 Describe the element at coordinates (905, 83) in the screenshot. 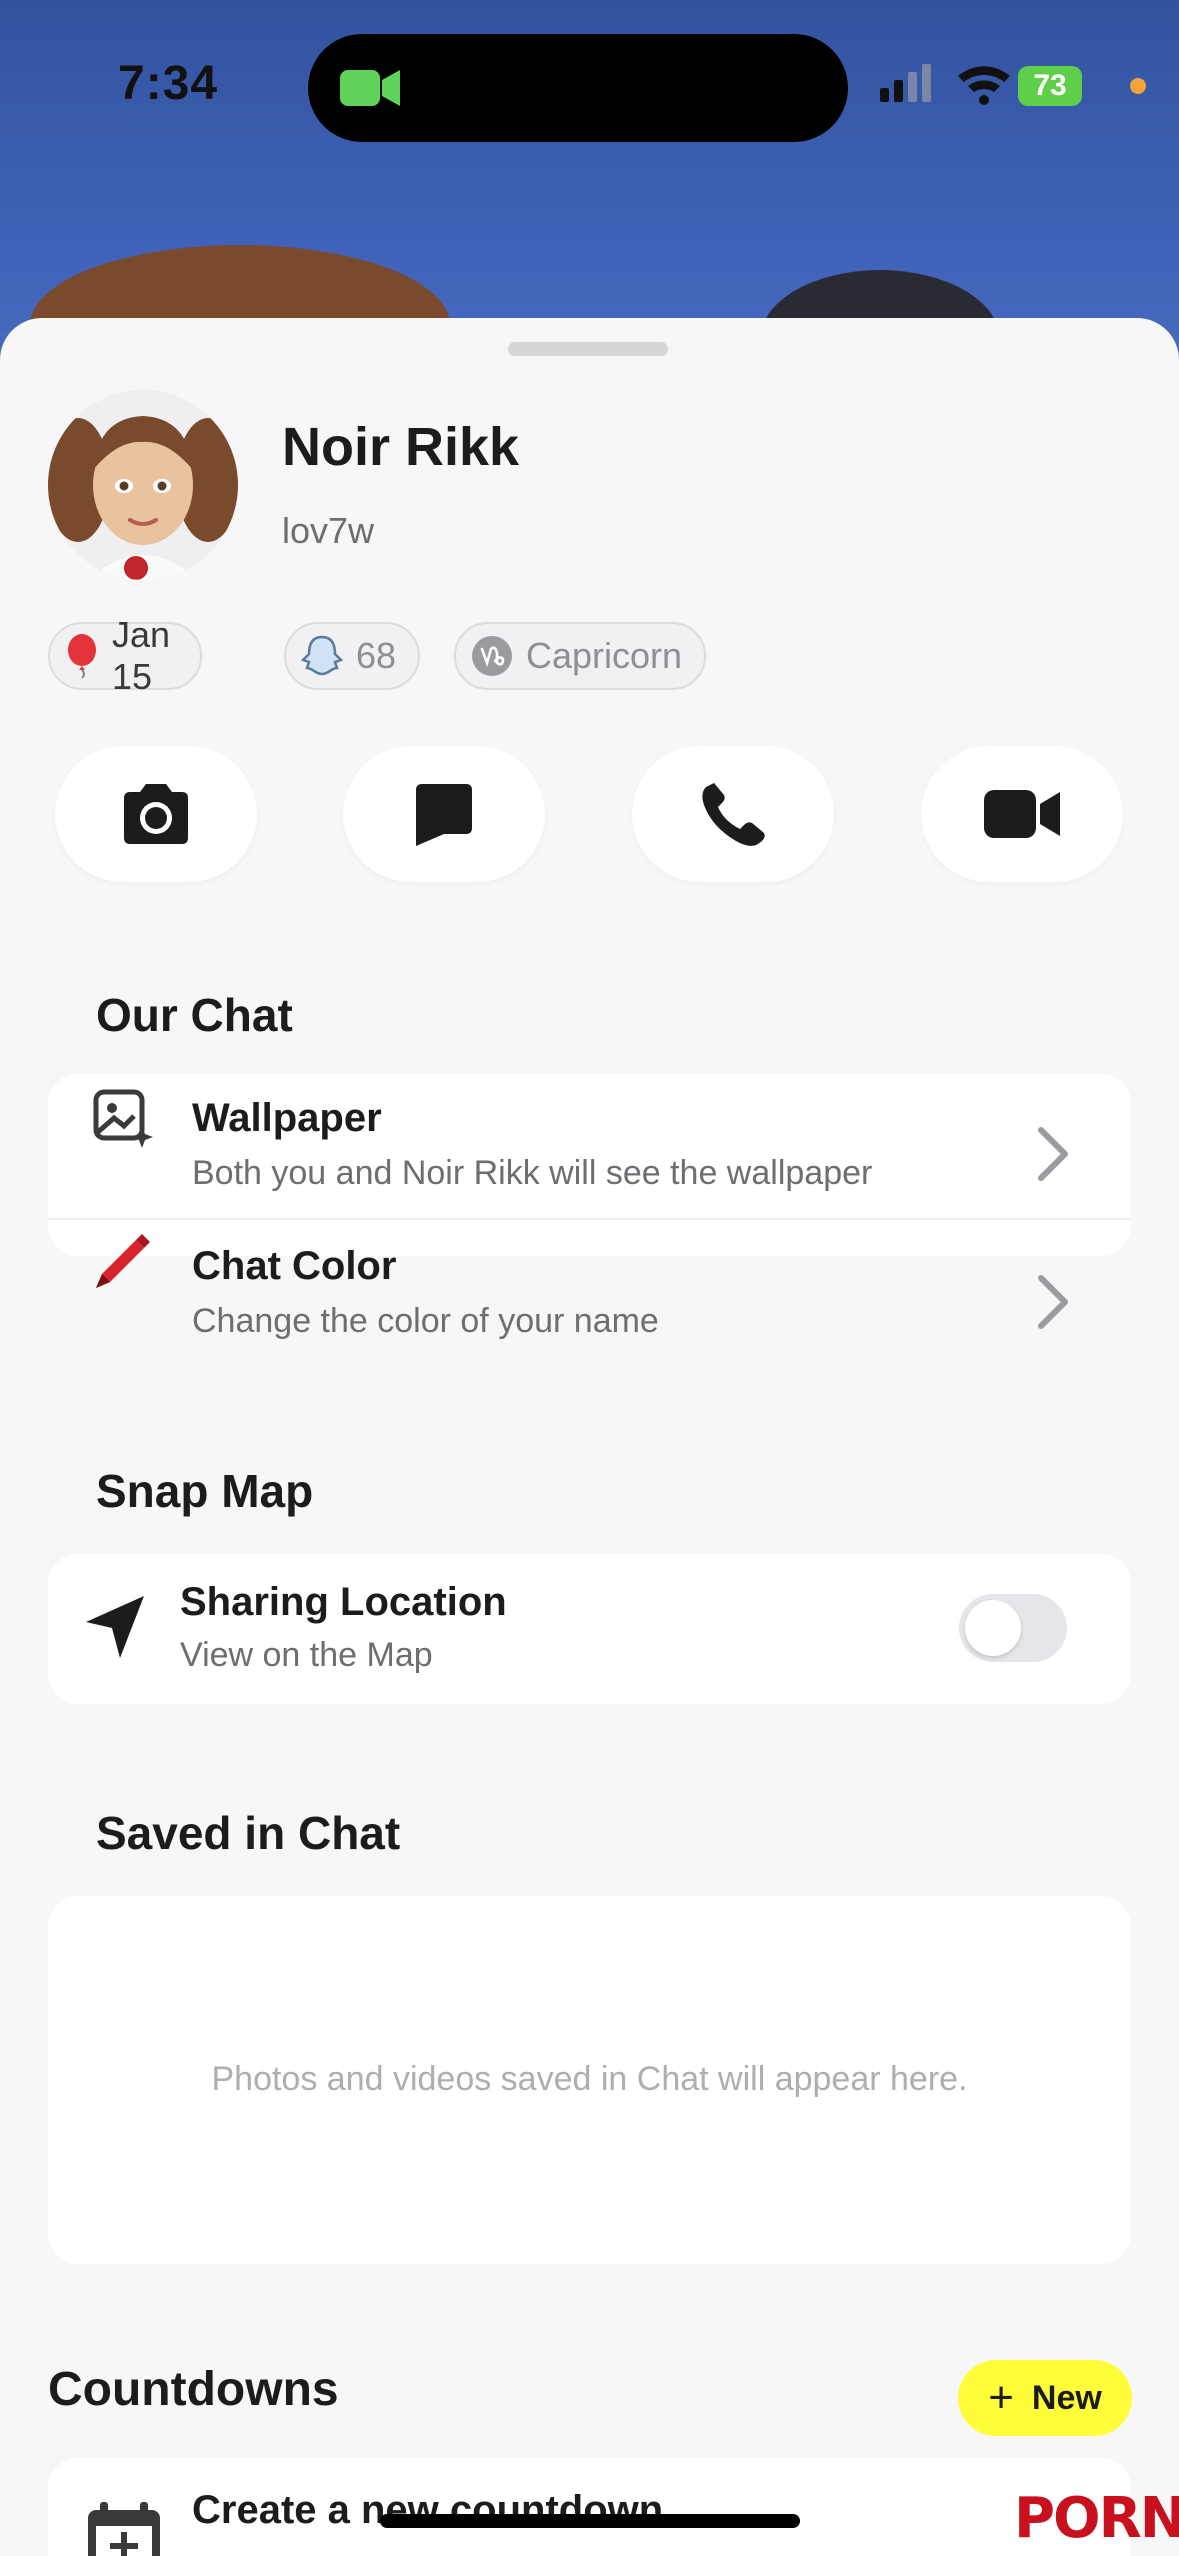

I see `cellular-signal-icon` at that location.